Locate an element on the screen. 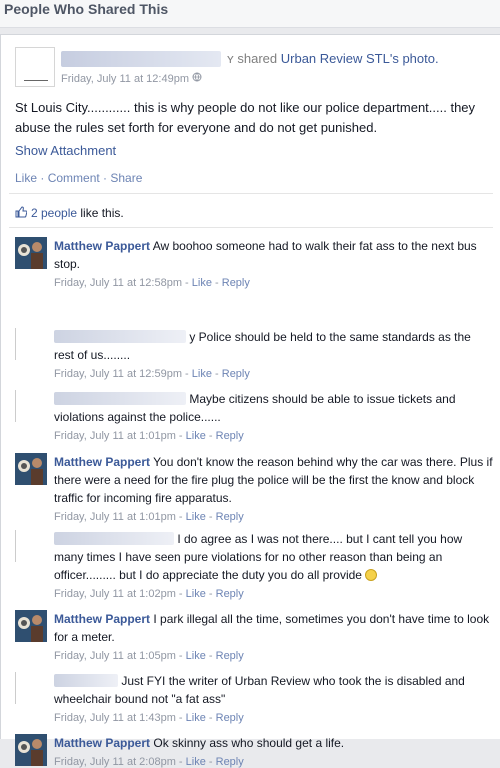  share-link: Share is located at coordinates (126, 178).